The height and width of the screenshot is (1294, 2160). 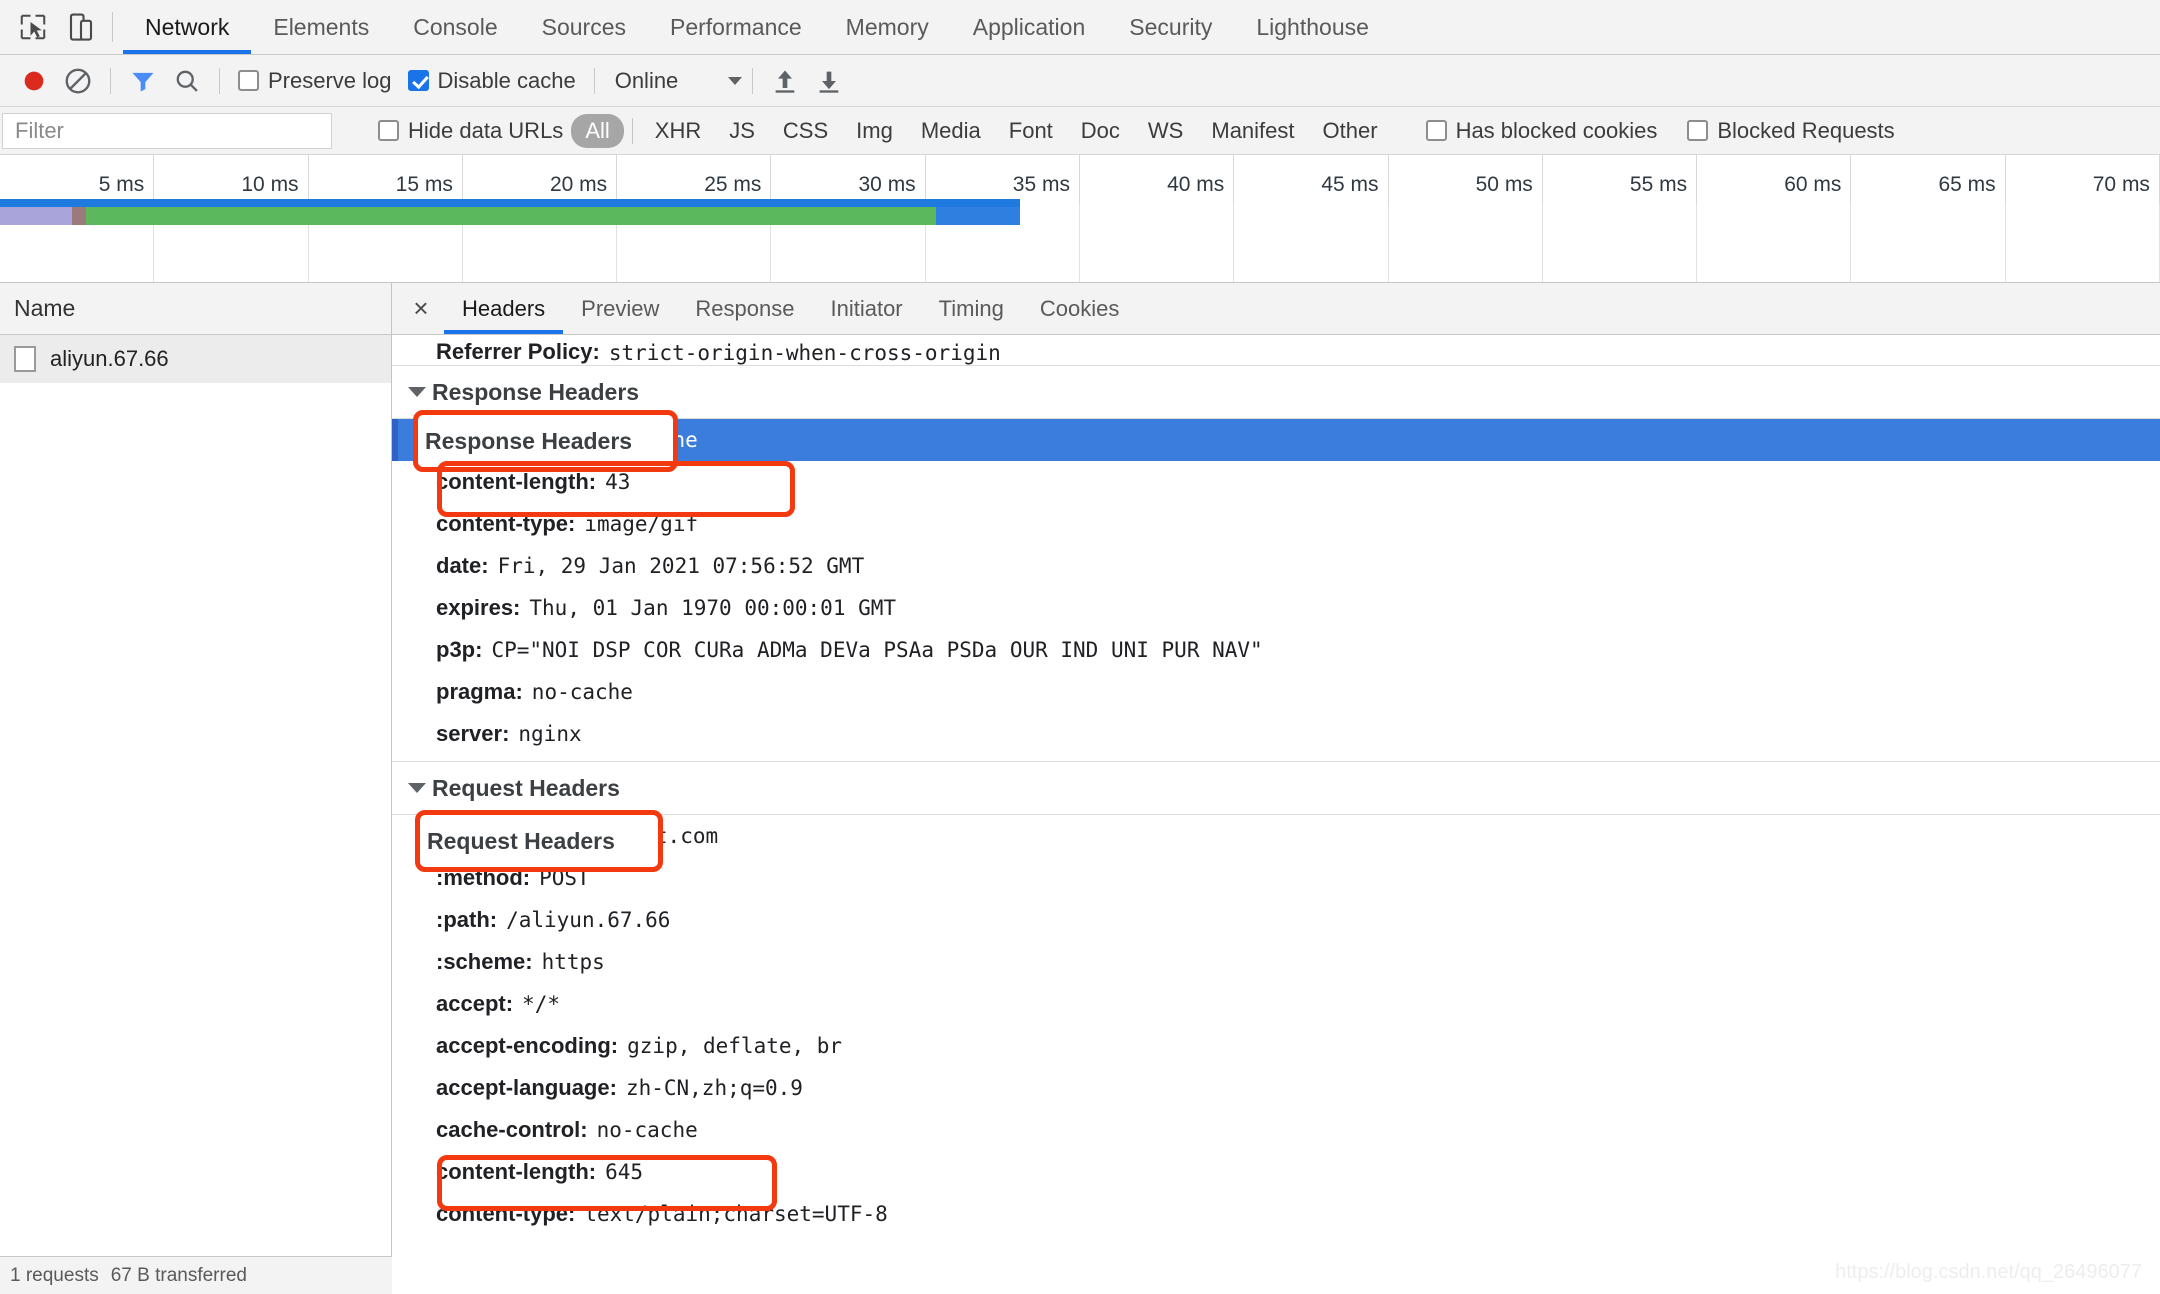 What do you see at coordinates (1790, 131) in the screenshot?
I see `blocked-requests-checkbox: Blocked Requests` at bounding box center [1790, 131].